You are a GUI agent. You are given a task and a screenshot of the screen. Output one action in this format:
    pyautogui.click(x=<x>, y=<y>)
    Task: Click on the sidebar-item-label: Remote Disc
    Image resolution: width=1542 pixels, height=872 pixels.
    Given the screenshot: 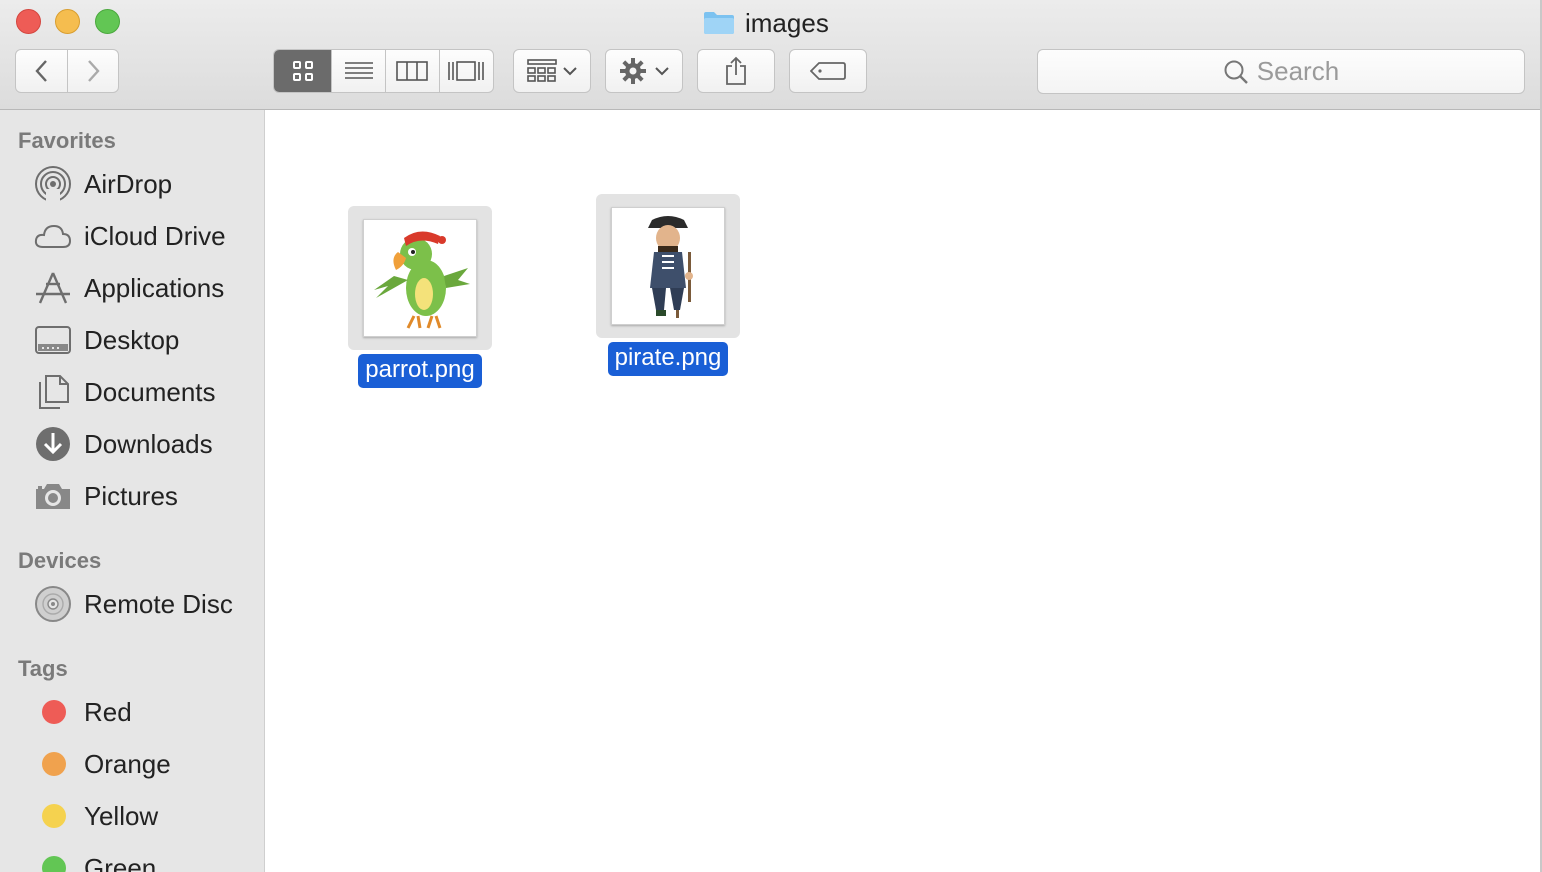 What is the action you would take?
    pyautogui.click(x=158, y=603)
    